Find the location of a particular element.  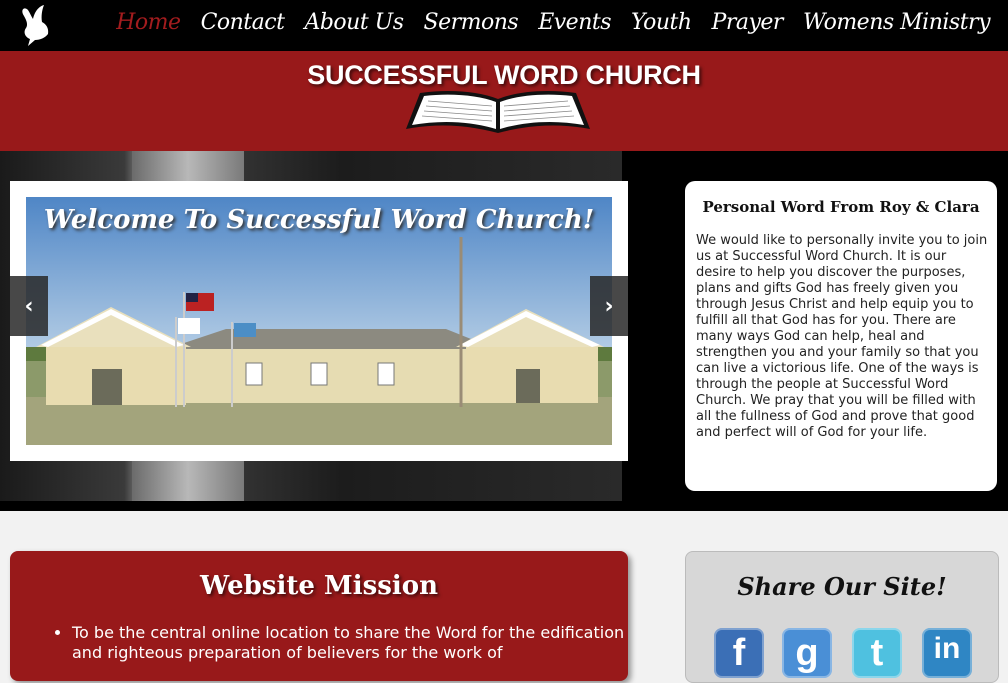

google-icon: g is located at coordinates (807, 653).